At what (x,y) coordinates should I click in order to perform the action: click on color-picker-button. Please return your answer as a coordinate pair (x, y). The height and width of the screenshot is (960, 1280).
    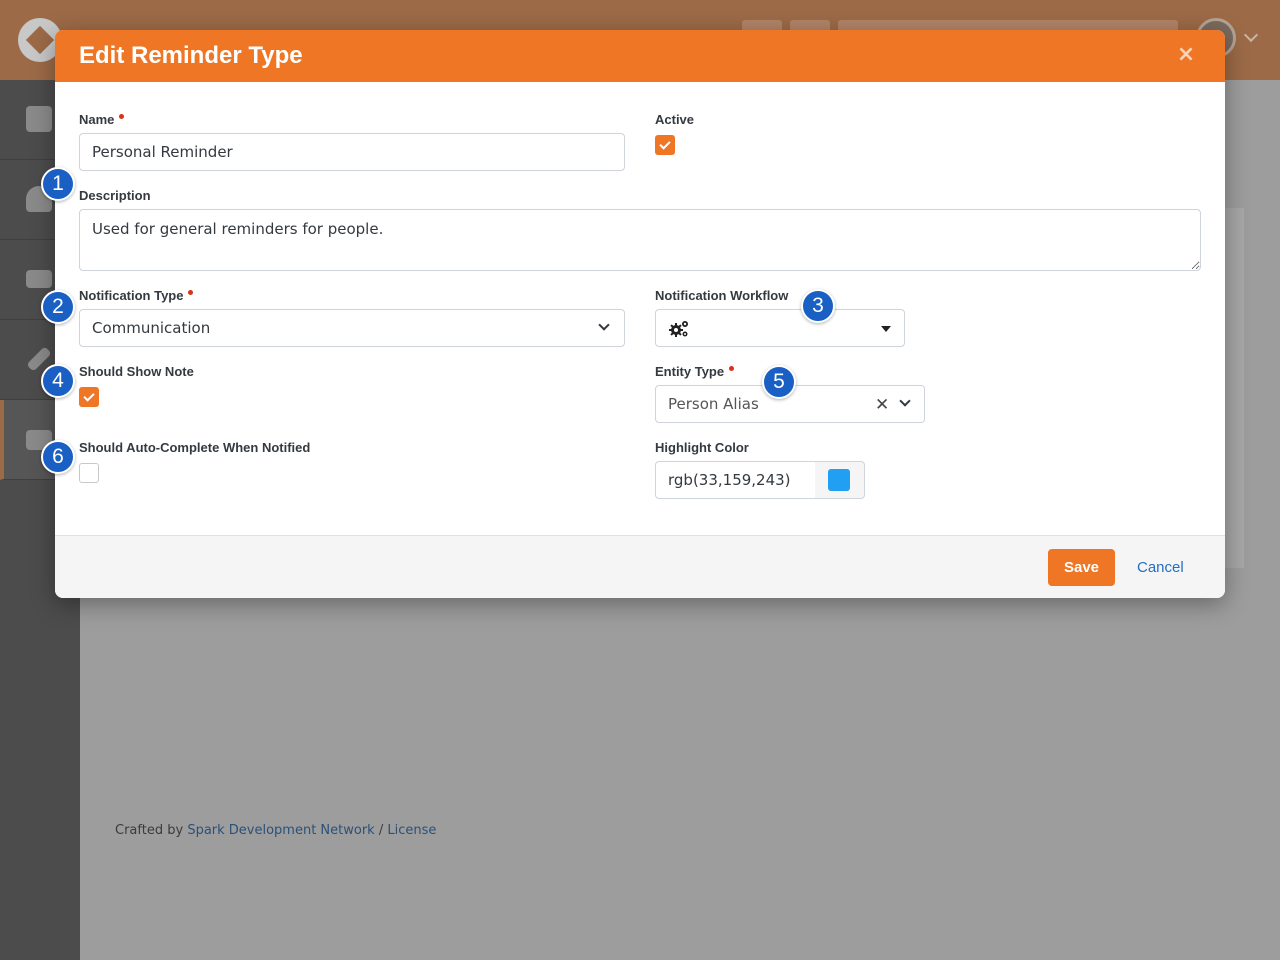
    Looking at the image, I should click on (840, 480).